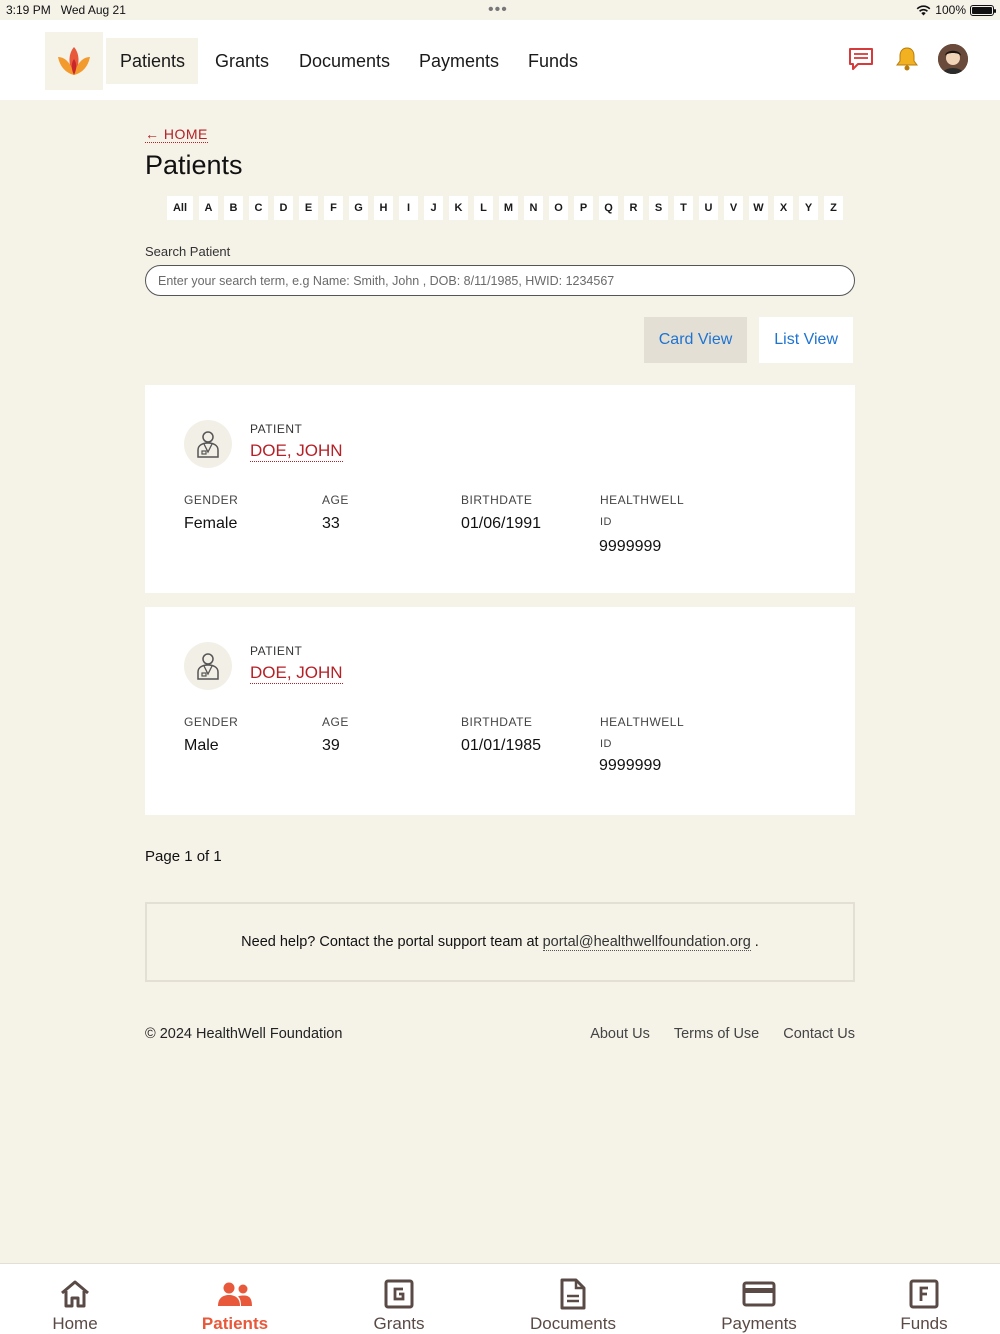  What do you see at coordinates (733, 208) in the screenshot?
I see `alpha-filter-v: V` at bounding box center [733, 208].